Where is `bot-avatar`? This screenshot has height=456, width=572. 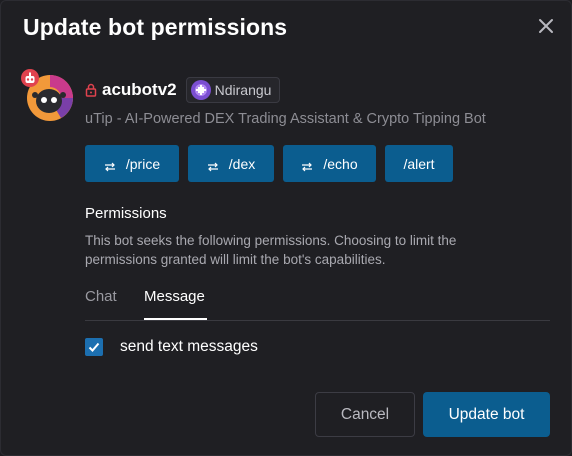 bot-avatar is located at coordinates (47, 95).